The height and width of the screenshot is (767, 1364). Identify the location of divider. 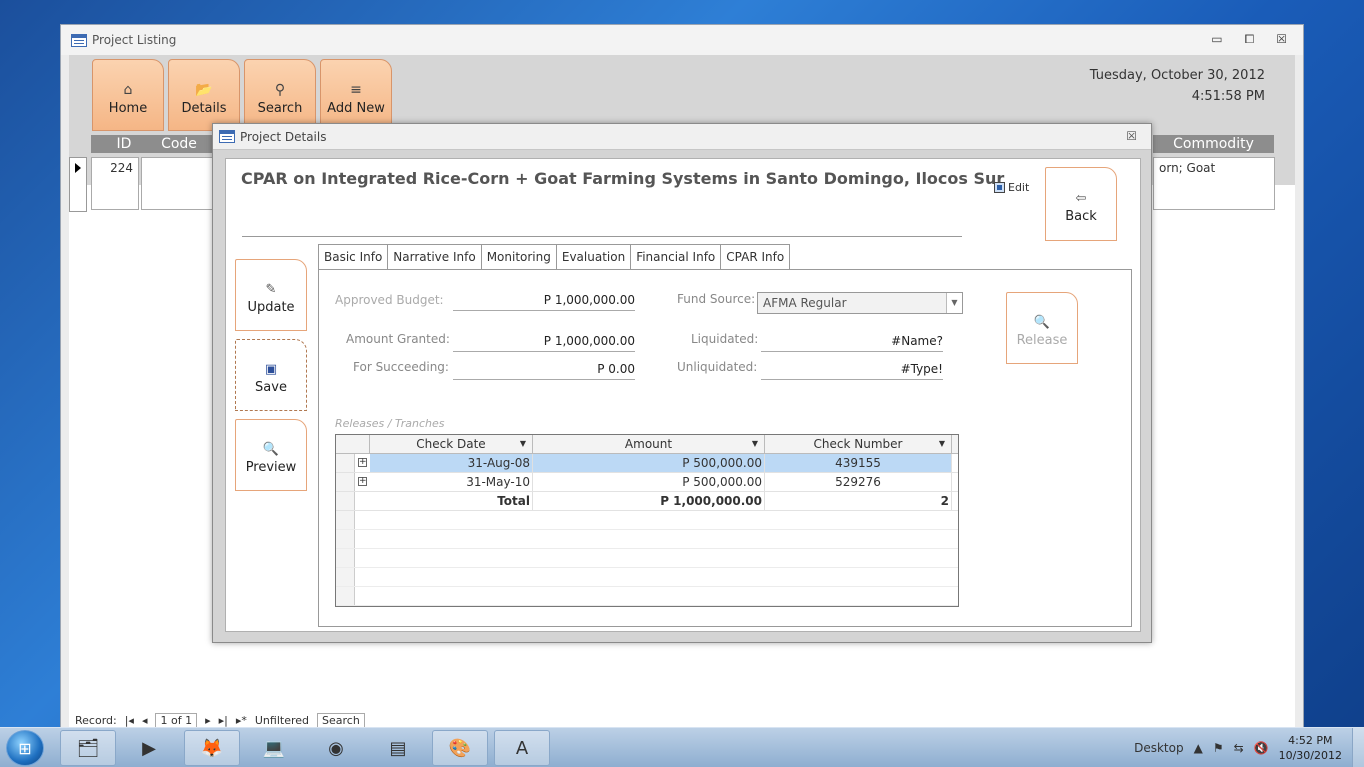
(602, 236).